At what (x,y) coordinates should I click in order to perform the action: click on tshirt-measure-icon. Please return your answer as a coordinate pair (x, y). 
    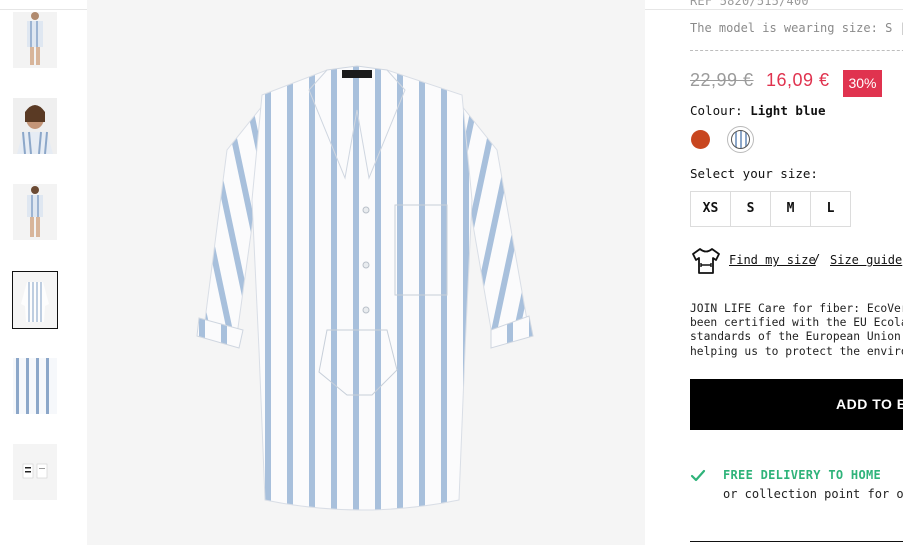
    Looking at the image, I should click on (706, 261).